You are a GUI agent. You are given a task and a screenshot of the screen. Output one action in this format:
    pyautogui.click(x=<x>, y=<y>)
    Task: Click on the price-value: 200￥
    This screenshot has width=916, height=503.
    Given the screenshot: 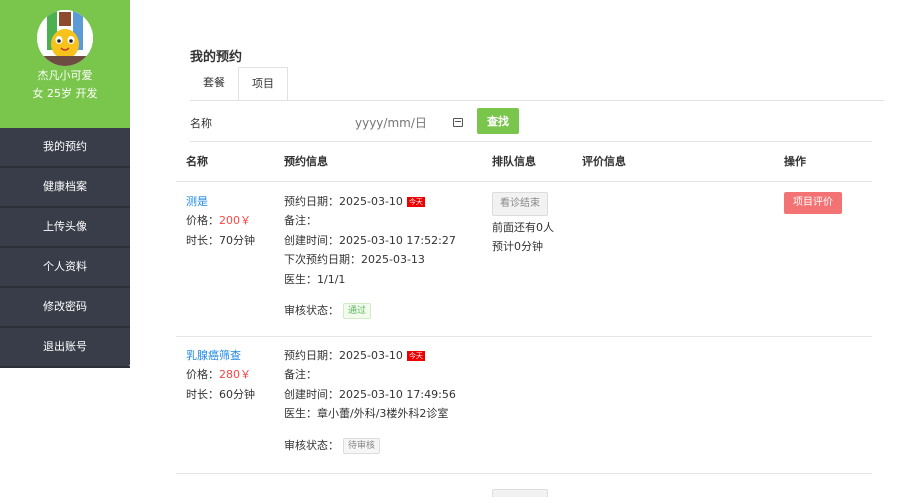 What is the action you would take?
    pyautogui.click(x=235, y=220)
    